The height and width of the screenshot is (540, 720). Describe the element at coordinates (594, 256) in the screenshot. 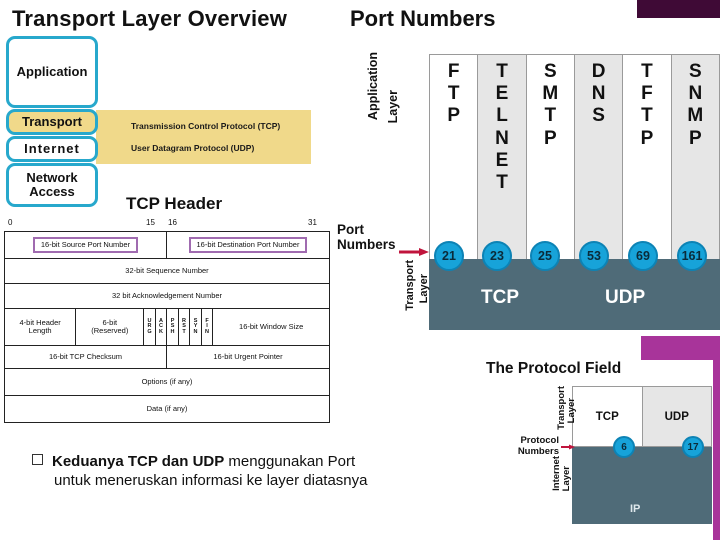

I see `port-circle-53: 53` at that location.